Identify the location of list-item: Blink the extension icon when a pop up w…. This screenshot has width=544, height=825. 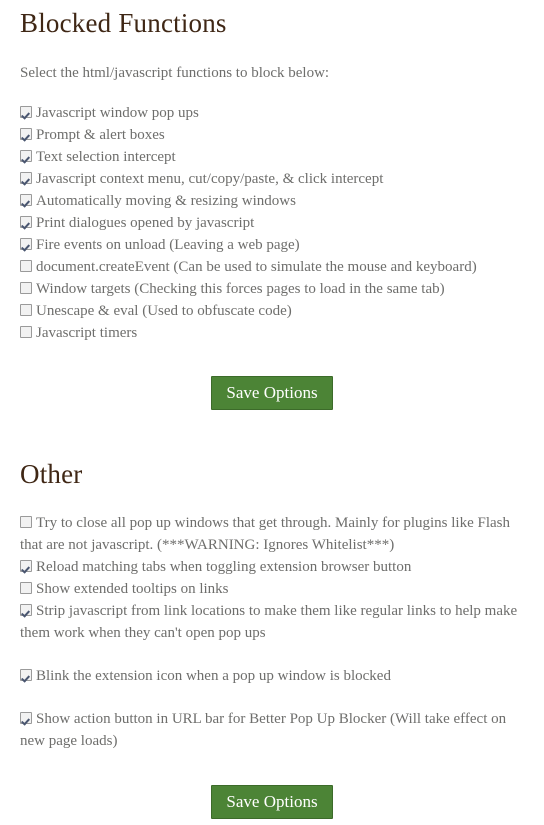
(272, 676).